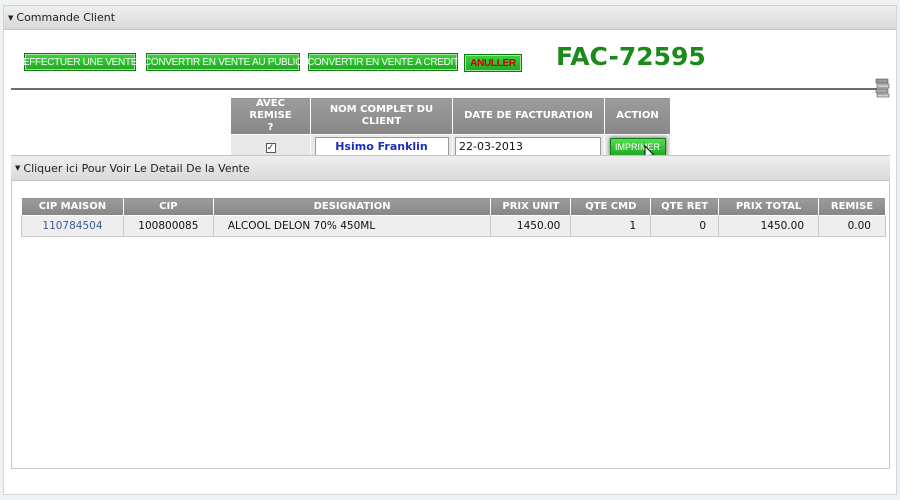 The image size is (900, 500). I want to click on qte-cmd-cell: 1, so click(611, 226).